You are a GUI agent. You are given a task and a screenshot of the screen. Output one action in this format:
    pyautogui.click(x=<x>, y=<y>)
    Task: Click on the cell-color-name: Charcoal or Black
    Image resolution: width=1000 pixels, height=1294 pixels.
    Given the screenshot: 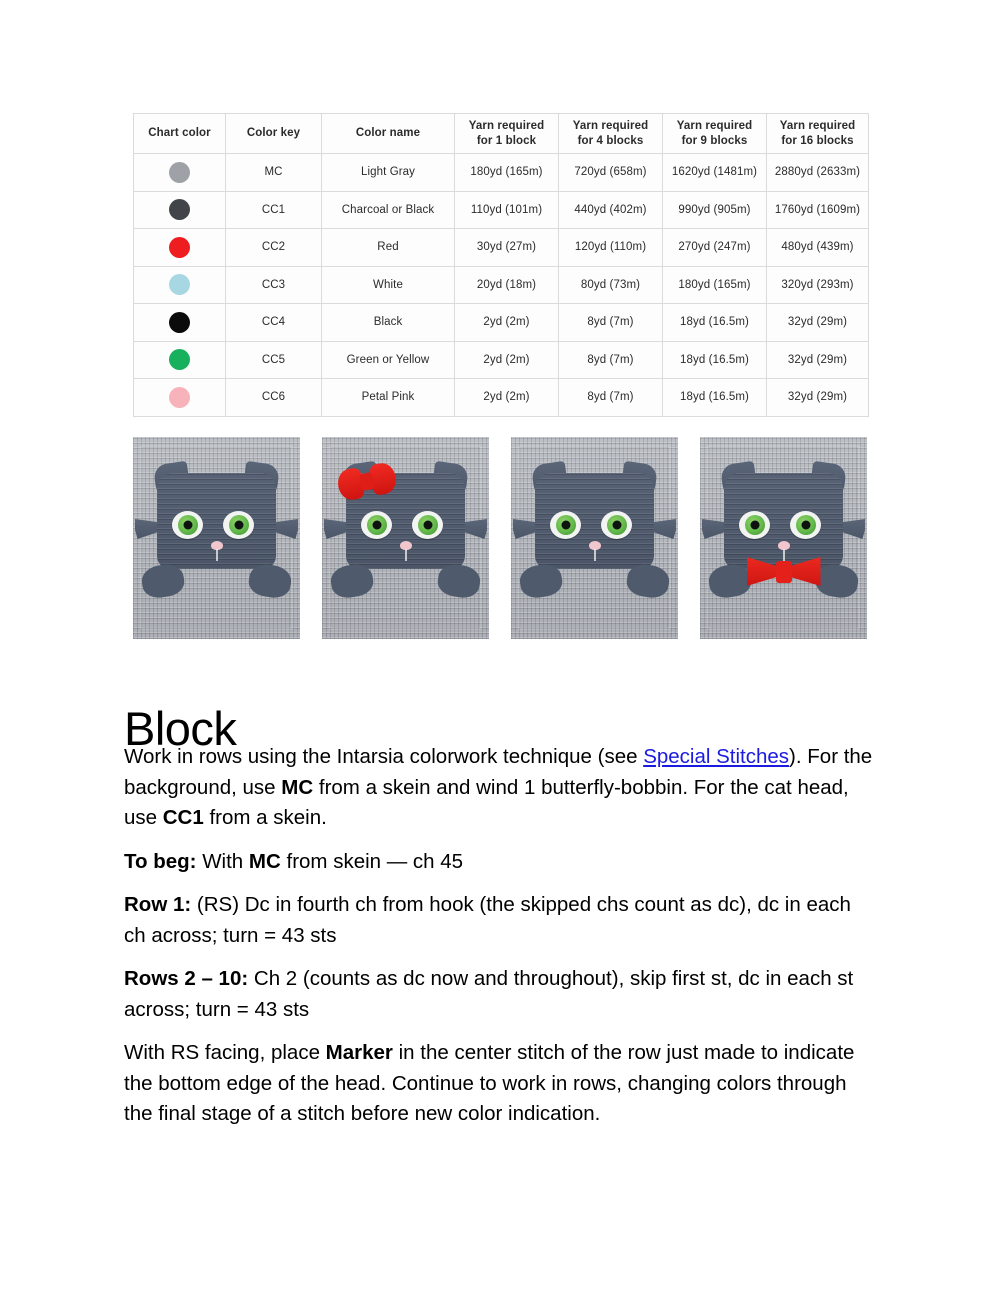 What is the action you would take?
    pyautogui.click(x=388, y=209)
    